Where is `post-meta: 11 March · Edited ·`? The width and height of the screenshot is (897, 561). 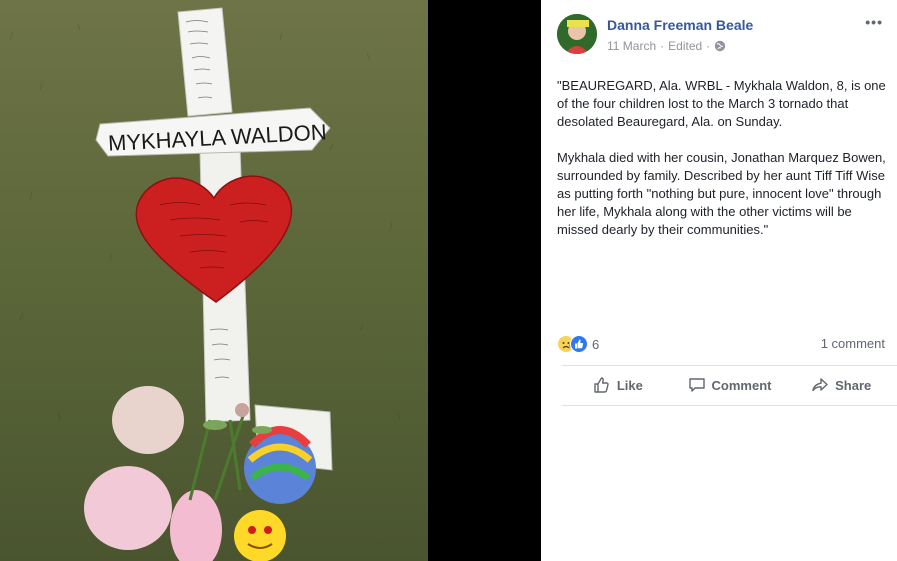
post-meta: 11 March · Edited · is located at coordinates (666, 46).